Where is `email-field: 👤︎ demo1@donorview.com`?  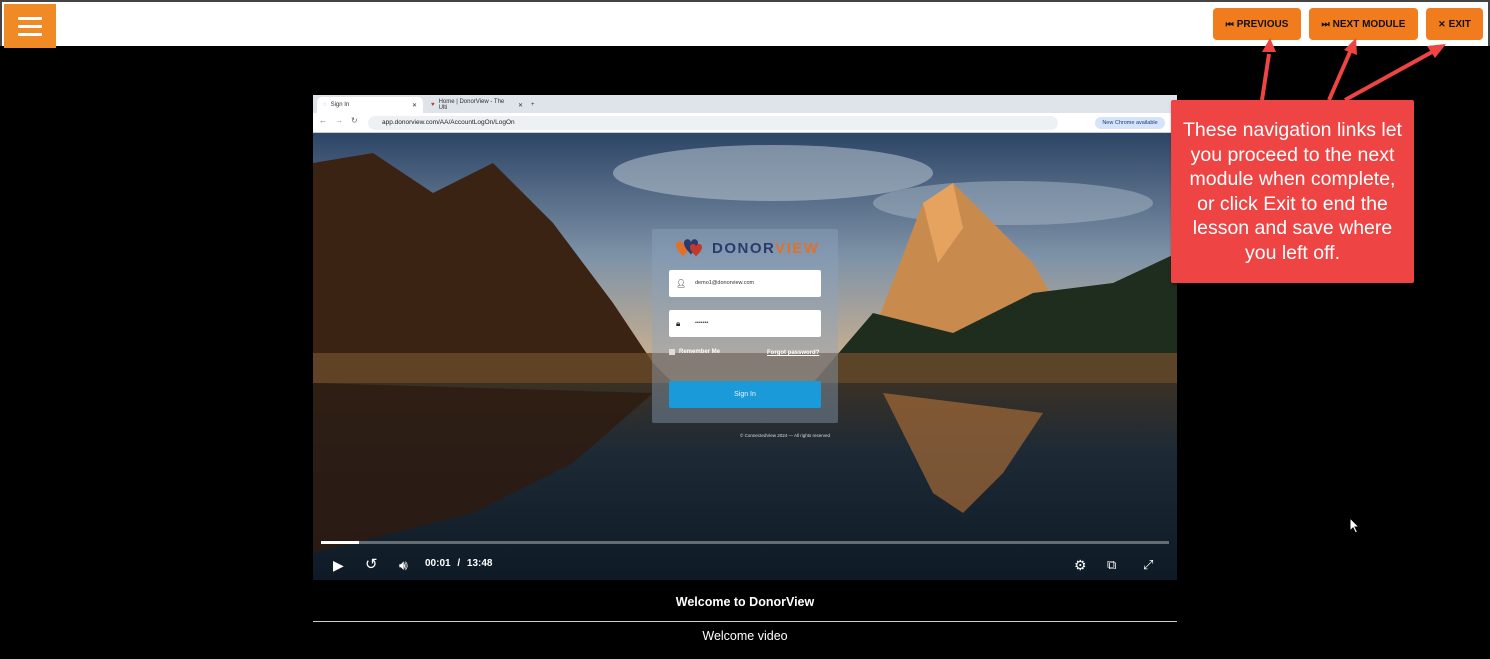
email-field: 👤︎ demo1@donorview.com is located at coordinates (745, 283).